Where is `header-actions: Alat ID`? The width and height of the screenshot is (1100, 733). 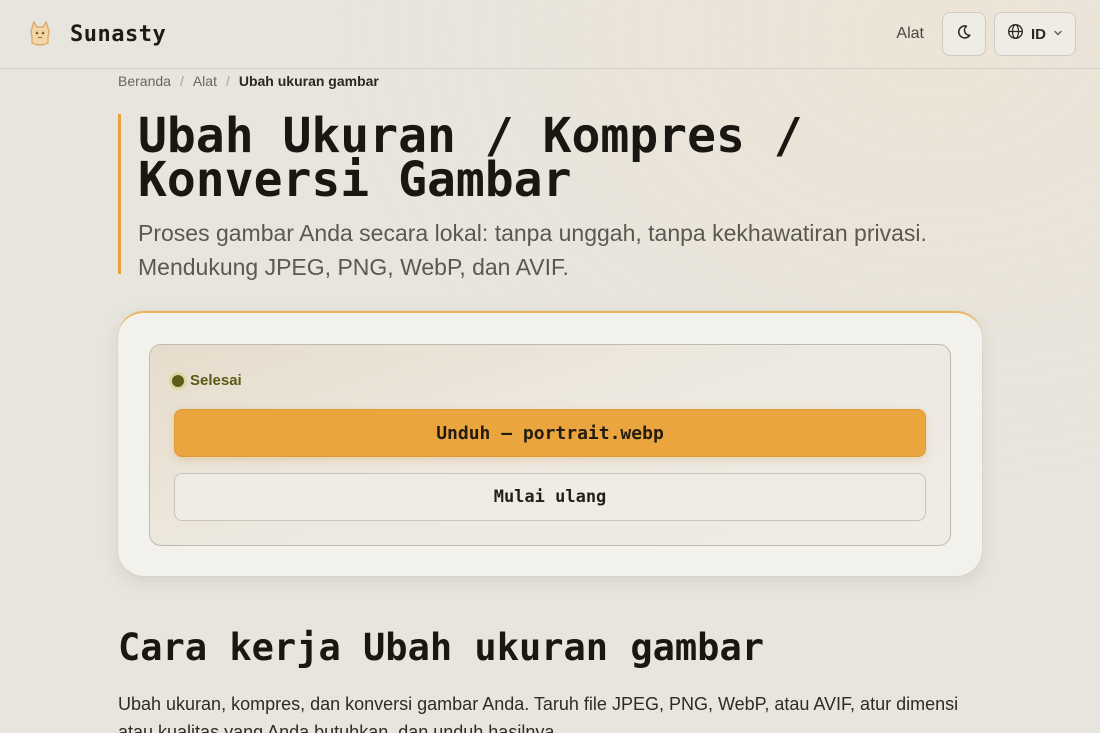
header-actions: Alat ID is located at coordinates (986, 34).